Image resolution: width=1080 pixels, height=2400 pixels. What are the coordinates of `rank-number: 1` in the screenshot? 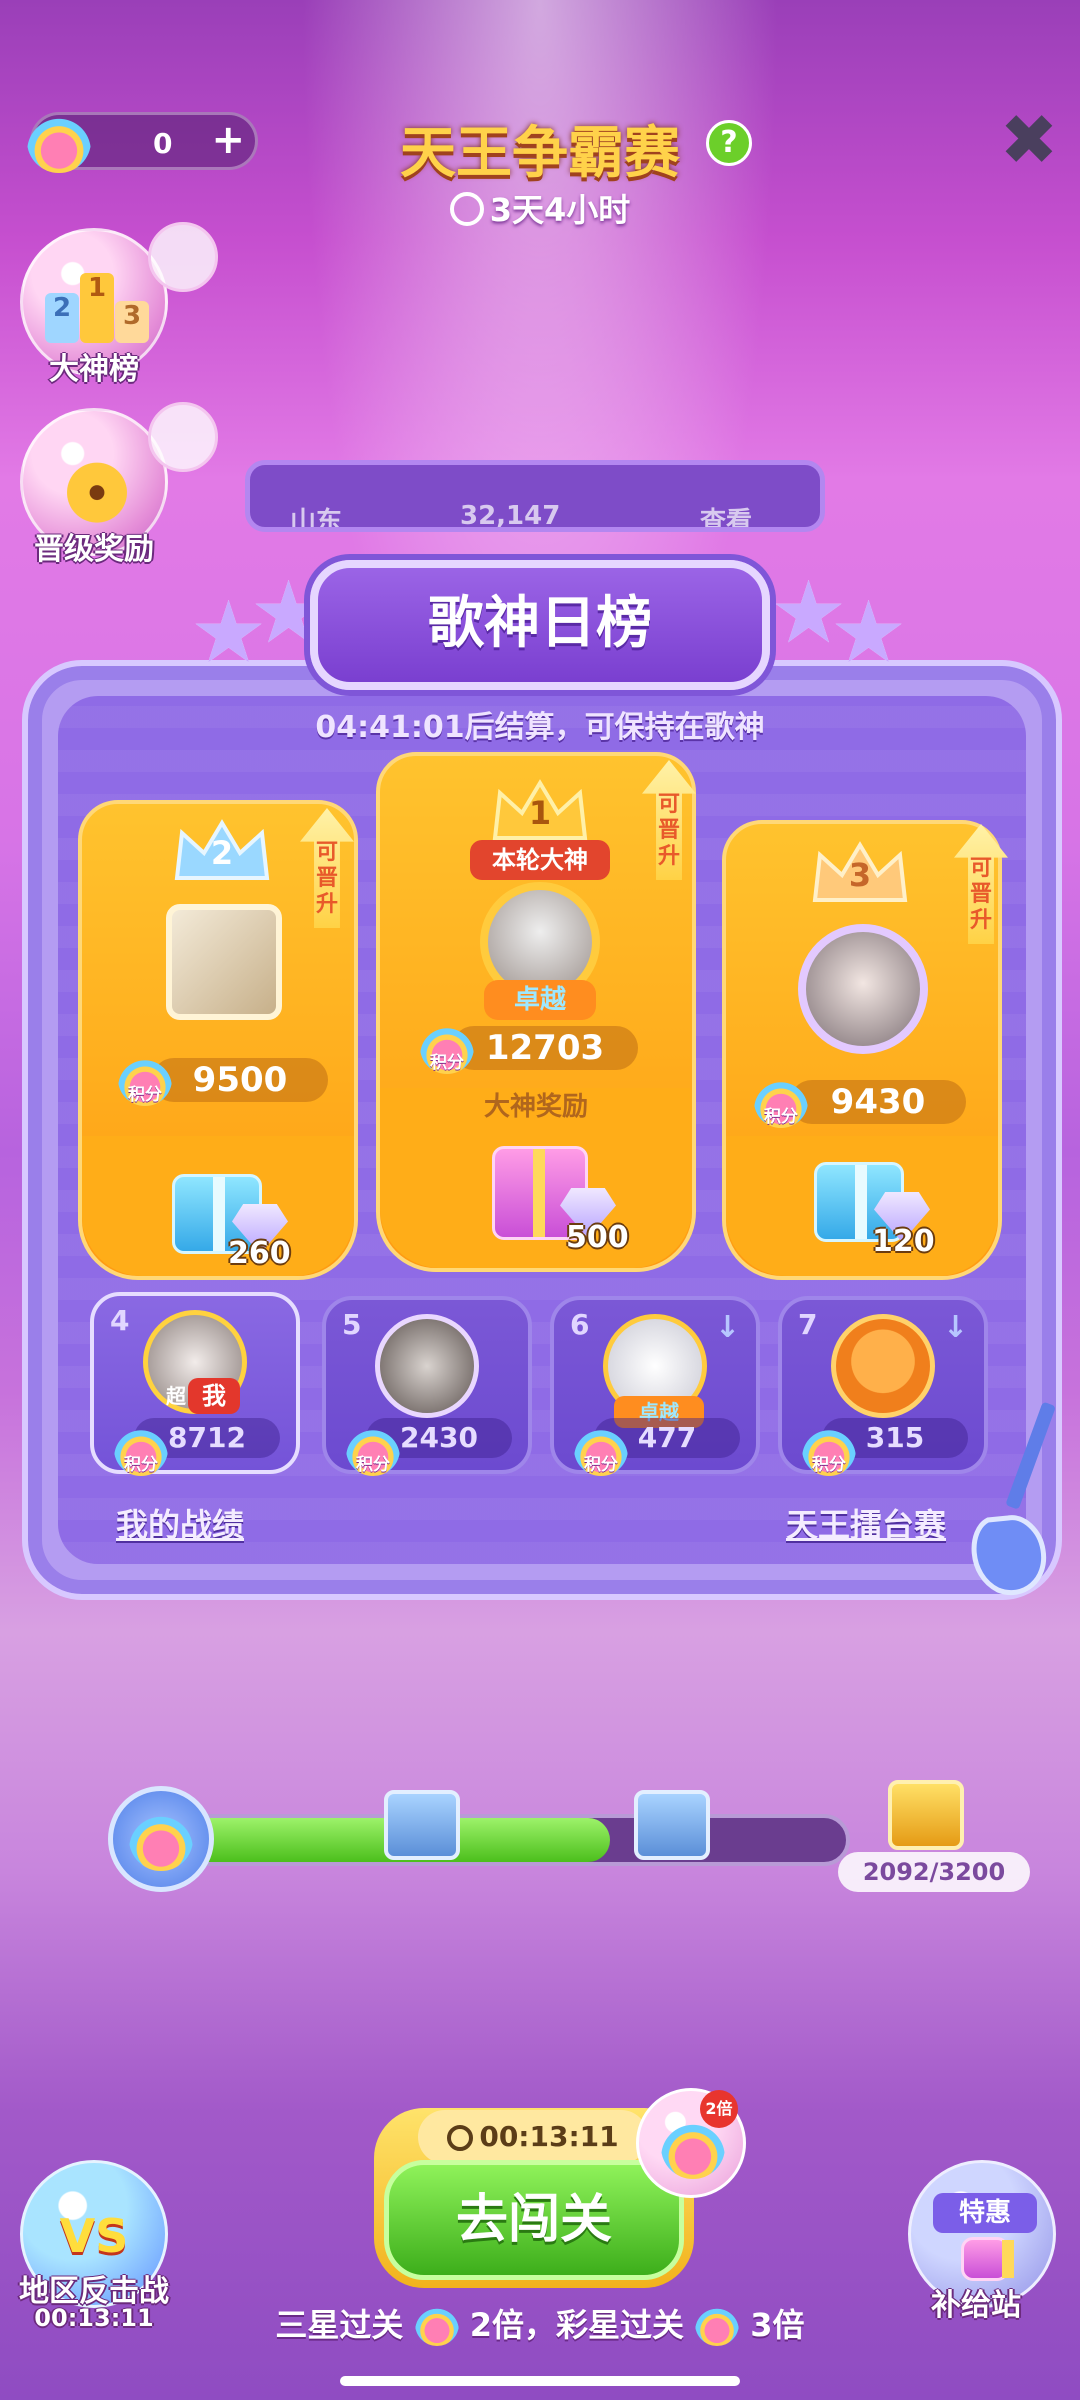 It's located at (540, 813).